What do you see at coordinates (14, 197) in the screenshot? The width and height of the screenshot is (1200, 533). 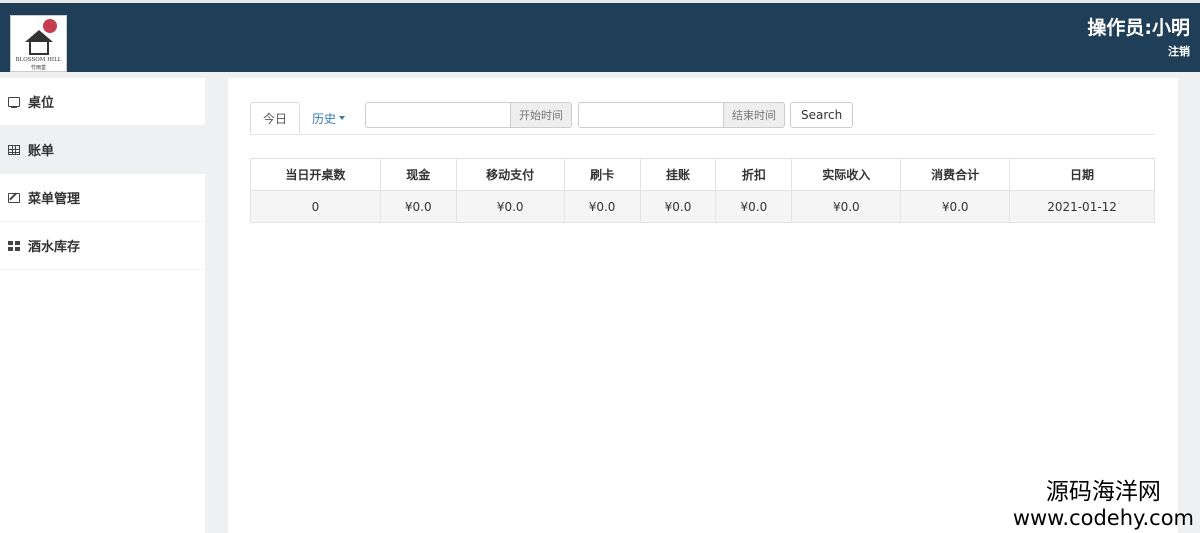 I see `edit-icon` at bounding box center [14, 197].